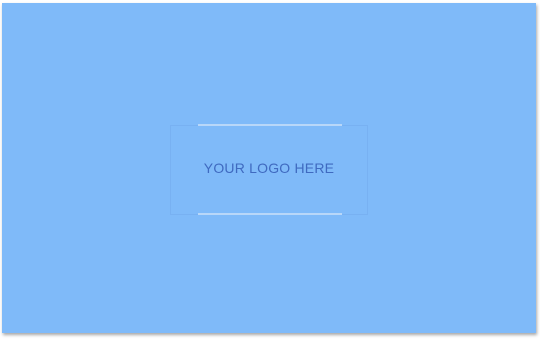  What do you see at coordinates (270, 214) in the screenshot?
I see `bottom-divider` at bounding box center [270, 214].